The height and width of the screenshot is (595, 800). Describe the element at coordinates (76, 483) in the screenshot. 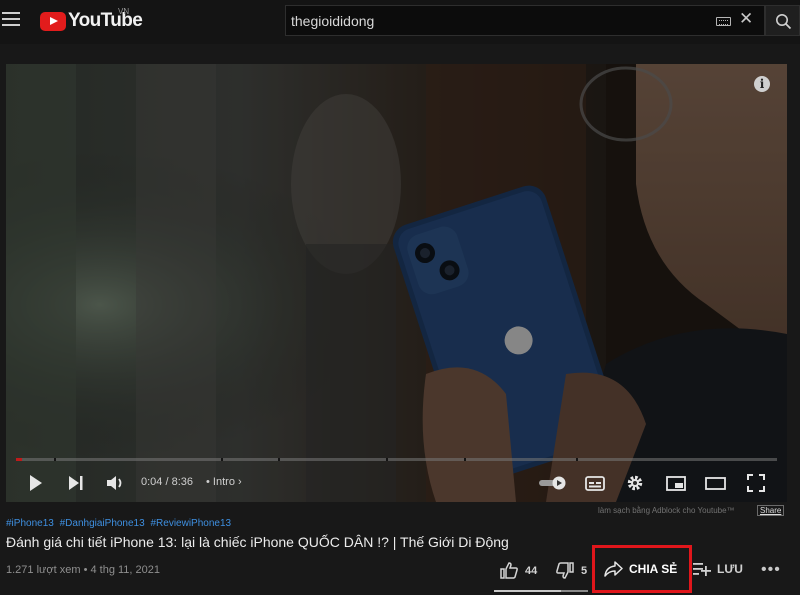

I see `next-icon` at that location.